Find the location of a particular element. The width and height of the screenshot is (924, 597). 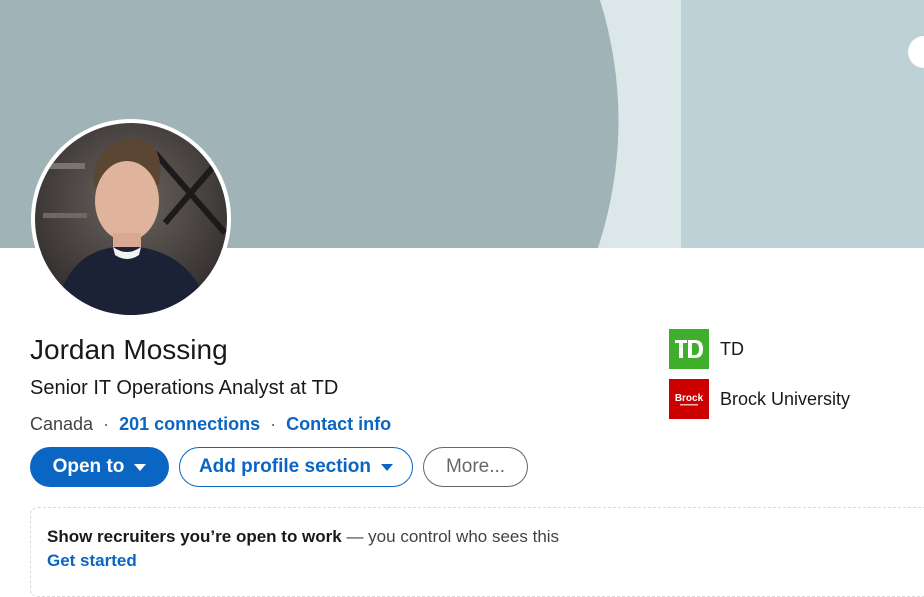

open-to-button: Open to is located at coordinates (99, 467).